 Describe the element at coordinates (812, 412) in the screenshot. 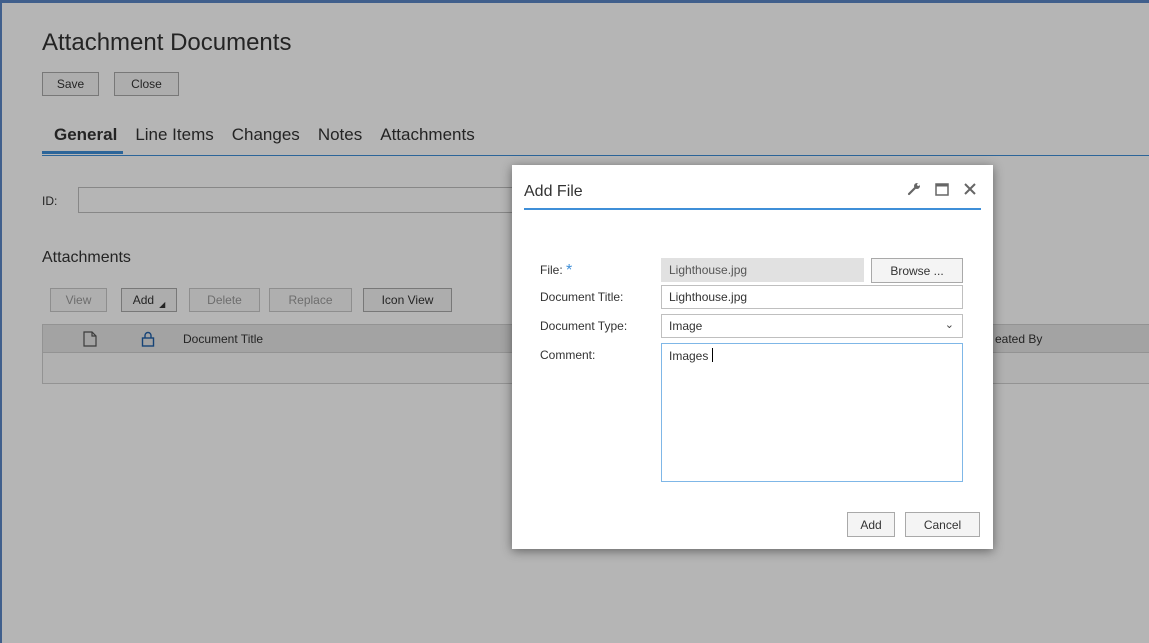

I see `comment-textarea: Images` at that location.